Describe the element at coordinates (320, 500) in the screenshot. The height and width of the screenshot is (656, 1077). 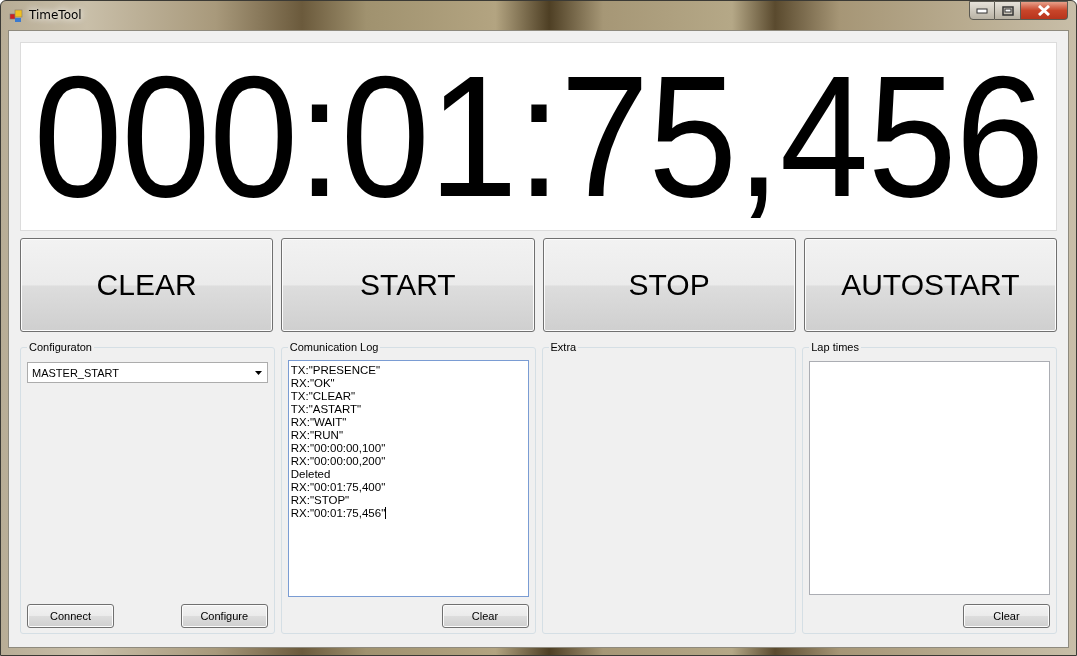
I see `log-line: RX:"STOP"` at that location.